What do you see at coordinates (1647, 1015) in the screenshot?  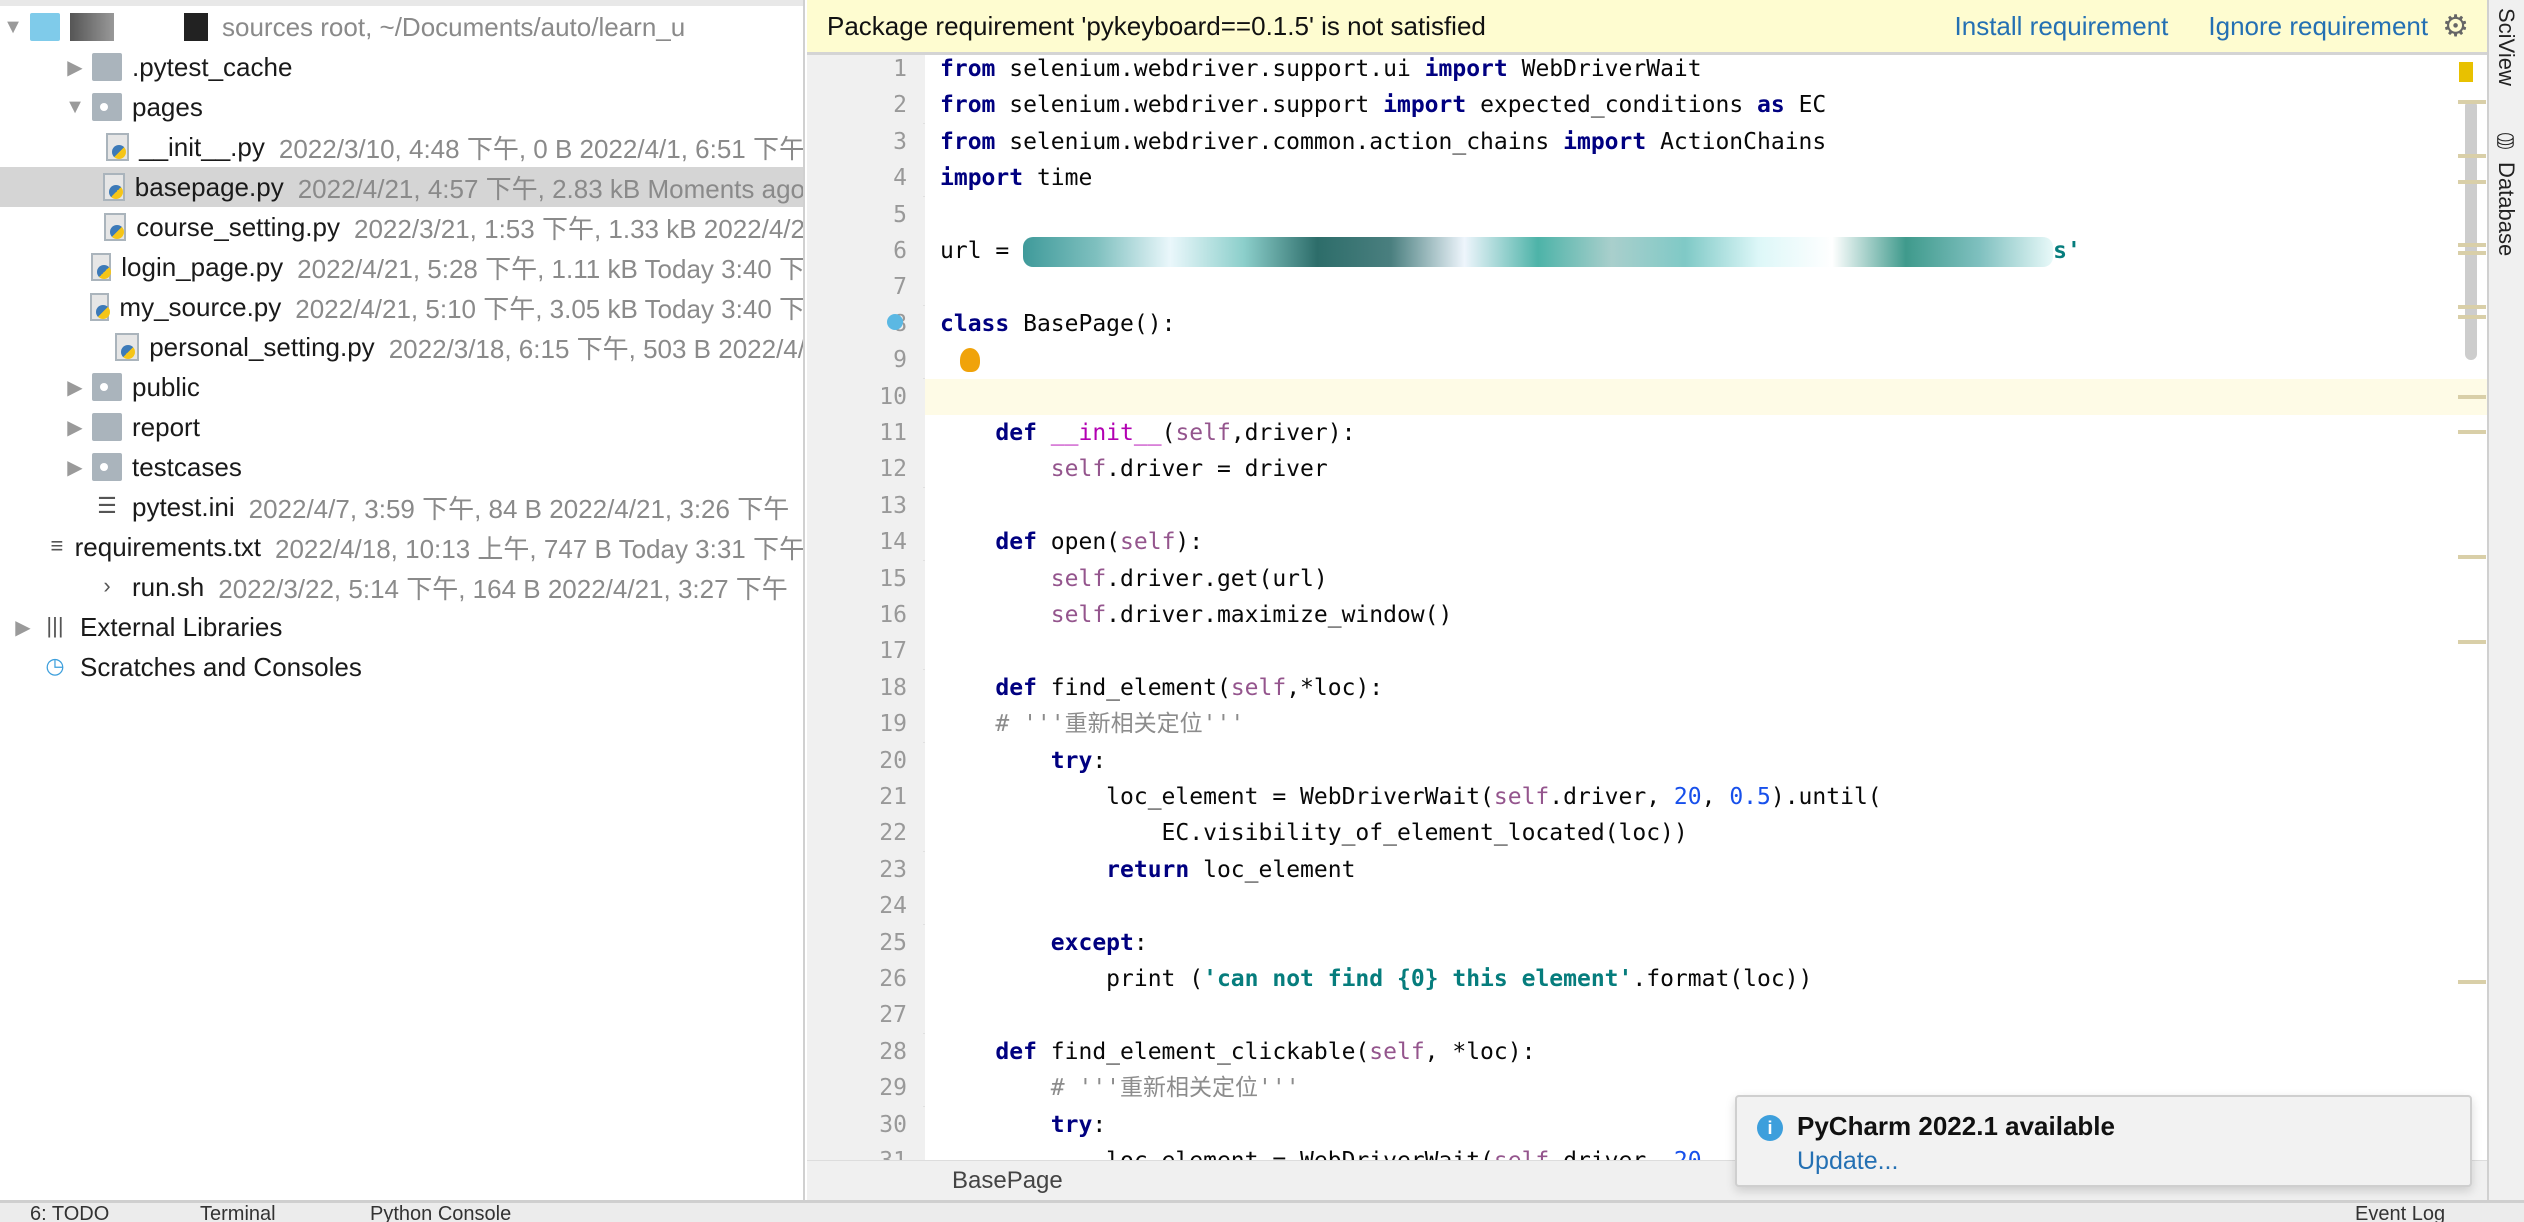 I see `code-line: 27` at bounding box center [1647, 1015].